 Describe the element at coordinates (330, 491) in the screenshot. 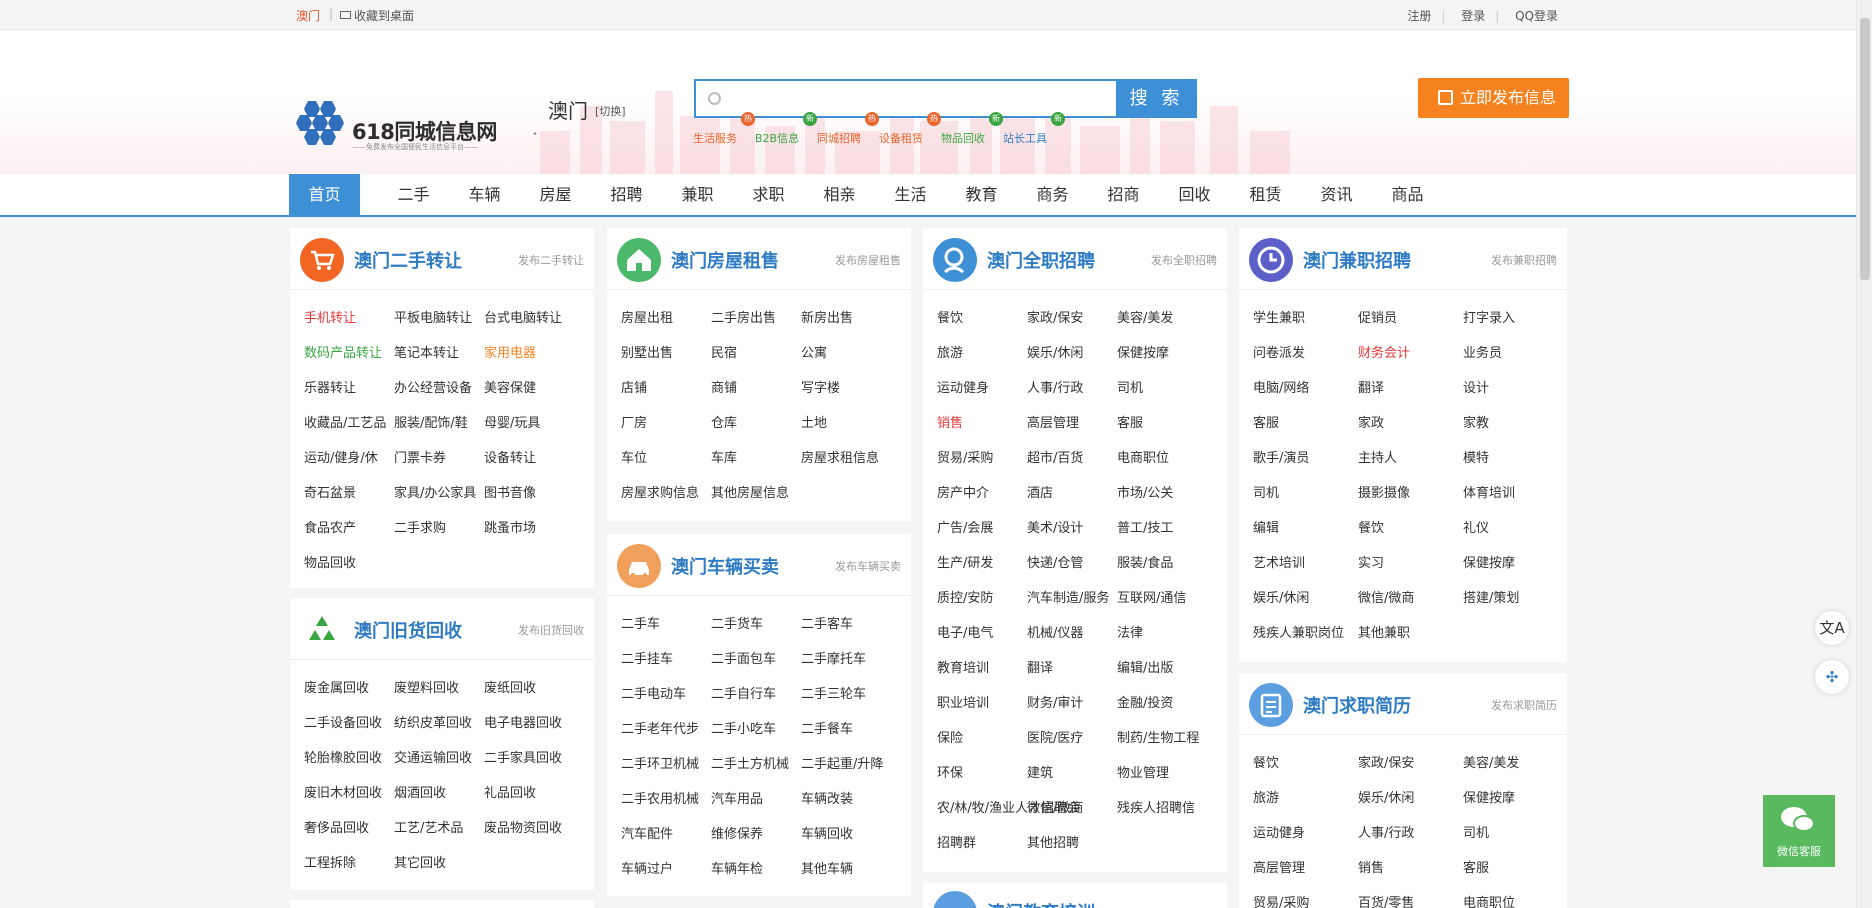

I see `category-link: 奇石盆景` at that location.